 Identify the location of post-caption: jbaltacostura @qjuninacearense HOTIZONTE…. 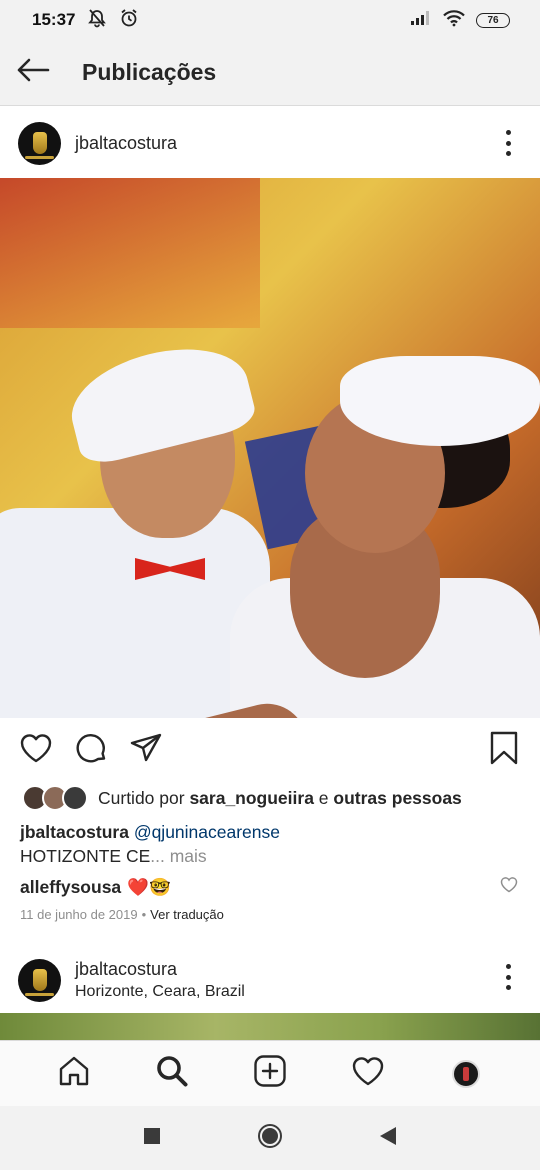
(150, 844).